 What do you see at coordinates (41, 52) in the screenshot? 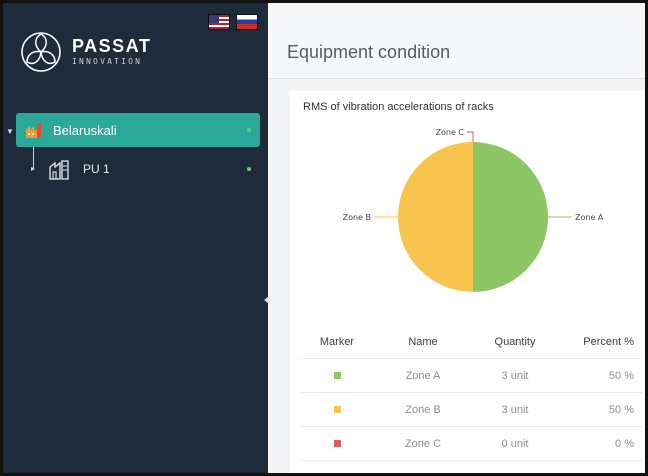
I see `passat-logo-icon` at bounding box center [41, 52].